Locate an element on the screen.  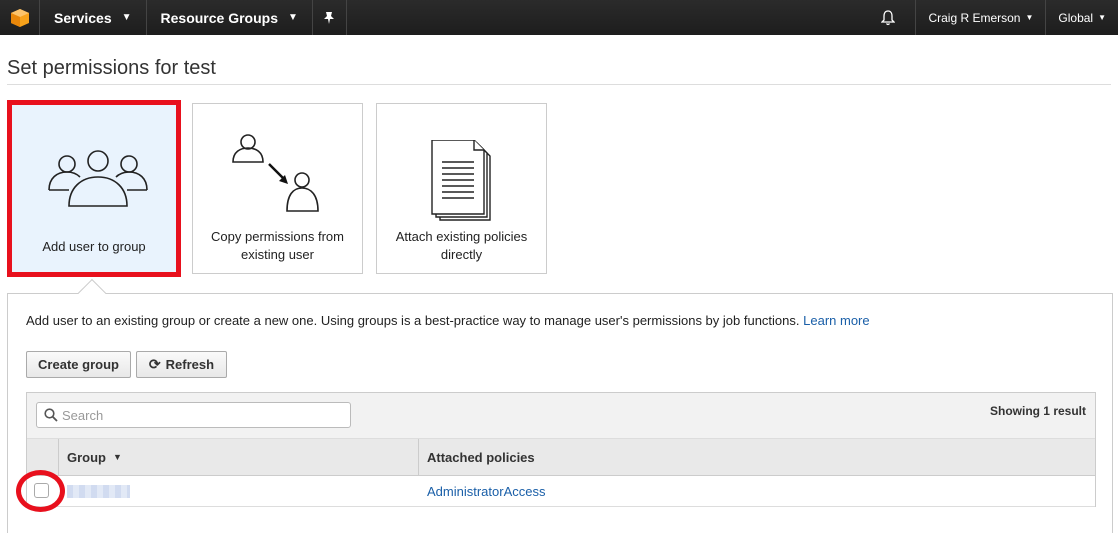
search-box is located at coordinates (193, 415).